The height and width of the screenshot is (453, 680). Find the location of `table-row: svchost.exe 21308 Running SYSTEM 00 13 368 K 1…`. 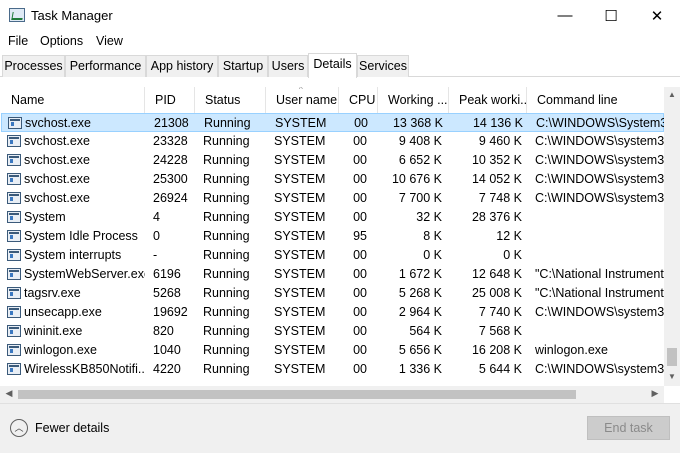

table-row: svchost.exe 21308 Running SYSTEM 00 13 368 K 1… is located at coordinates (332, 122).